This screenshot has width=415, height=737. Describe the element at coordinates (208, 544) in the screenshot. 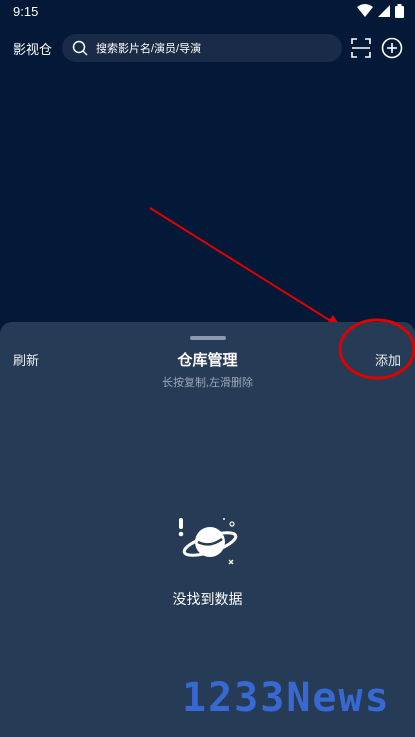

I see `planet-icon` at that location.